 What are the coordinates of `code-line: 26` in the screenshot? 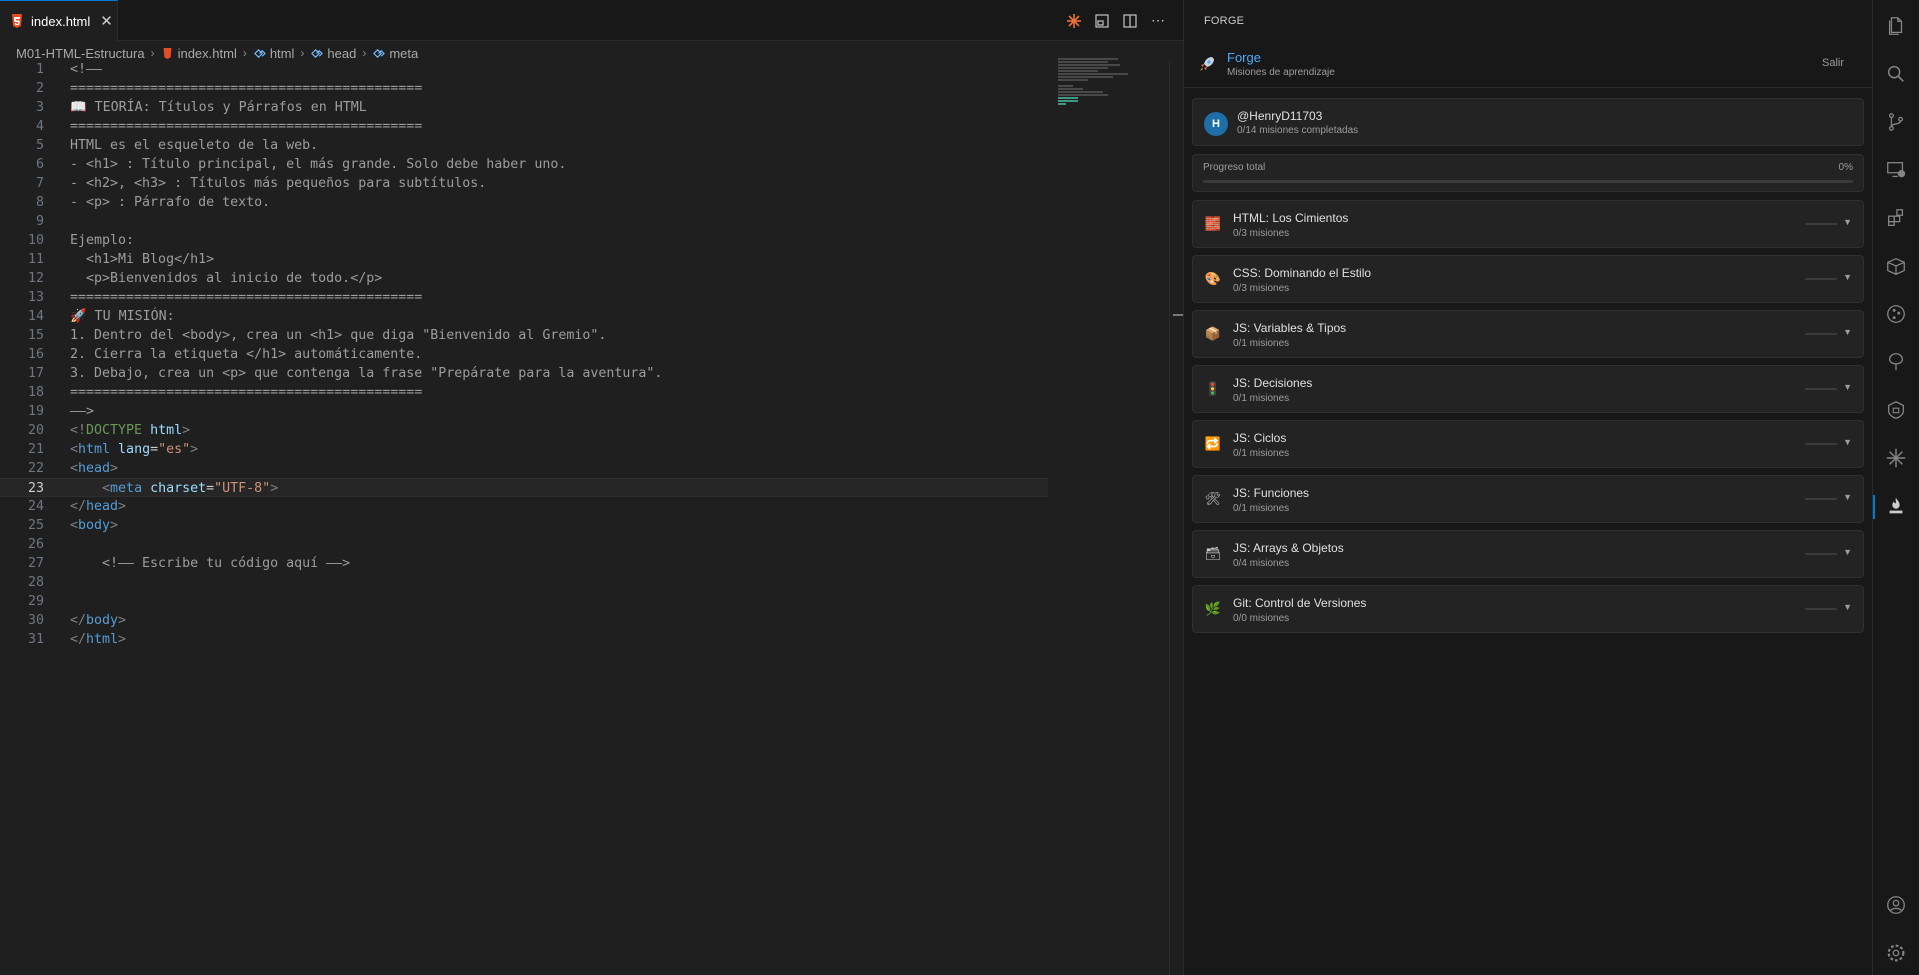 It's located at (525, 544).